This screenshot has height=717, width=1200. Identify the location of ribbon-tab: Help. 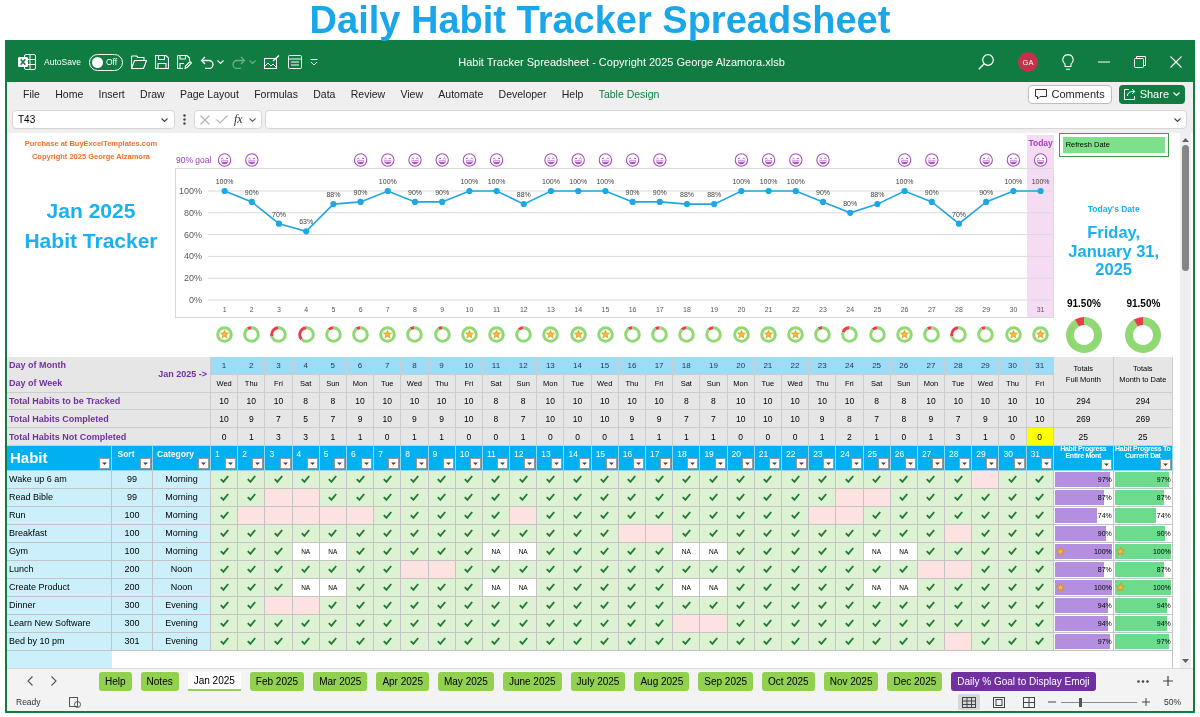
(572, 94).